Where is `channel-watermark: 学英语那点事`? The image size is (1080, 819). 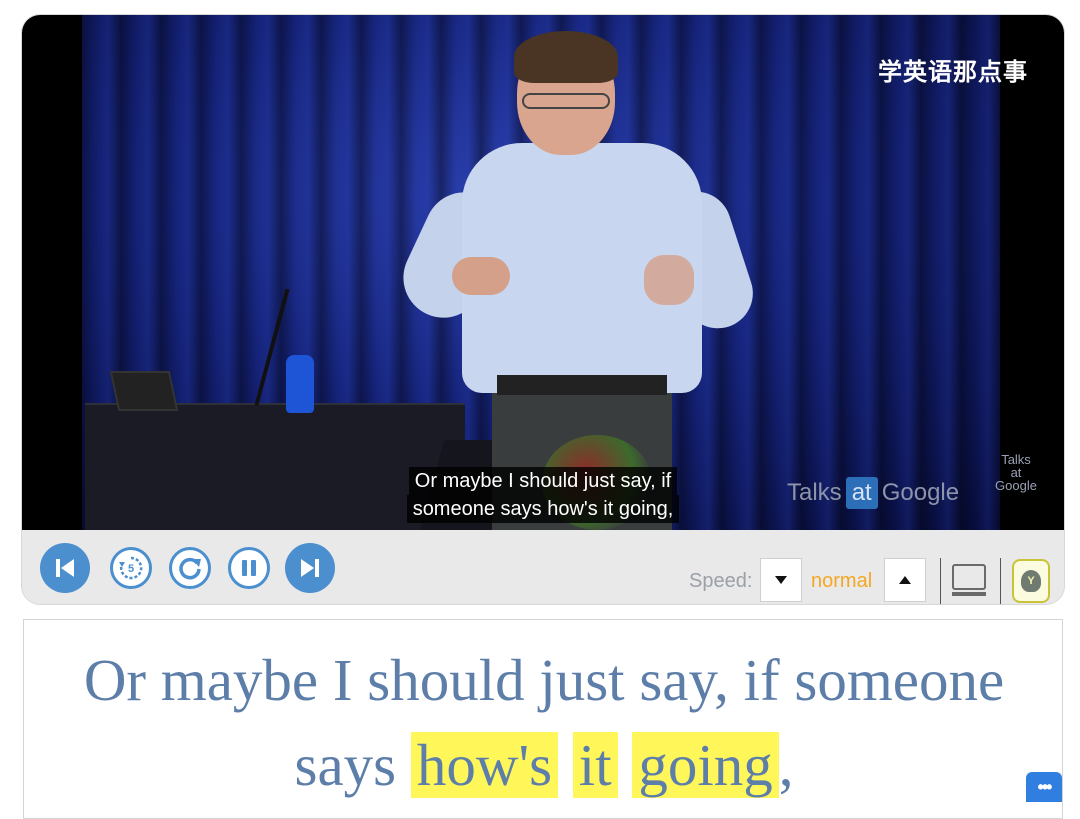 channel-watermark: 学英语那点事 is located at coordinates (953, 71).